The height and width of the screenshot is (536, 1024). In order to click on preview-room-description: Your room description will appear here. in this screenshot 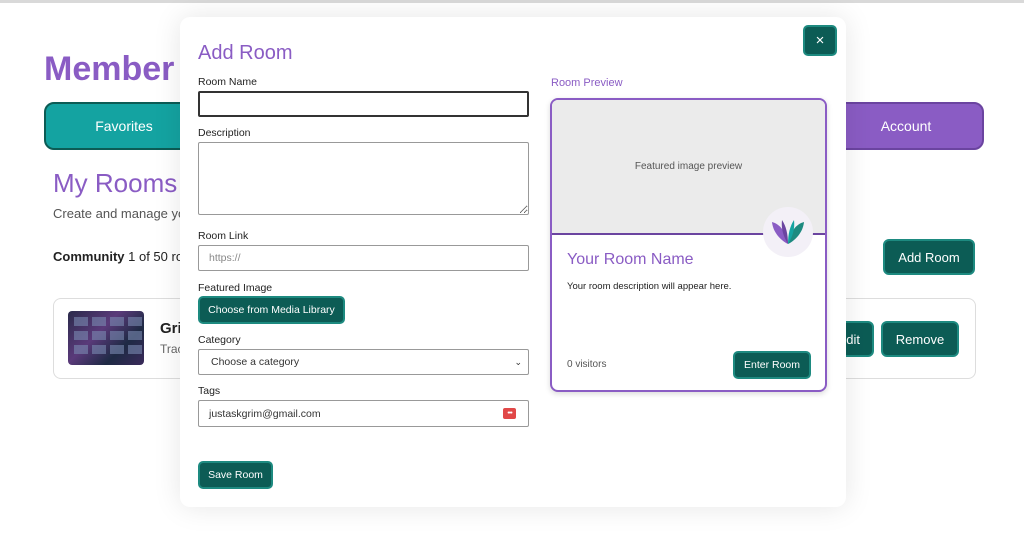, I will do `click(649, 286)`.